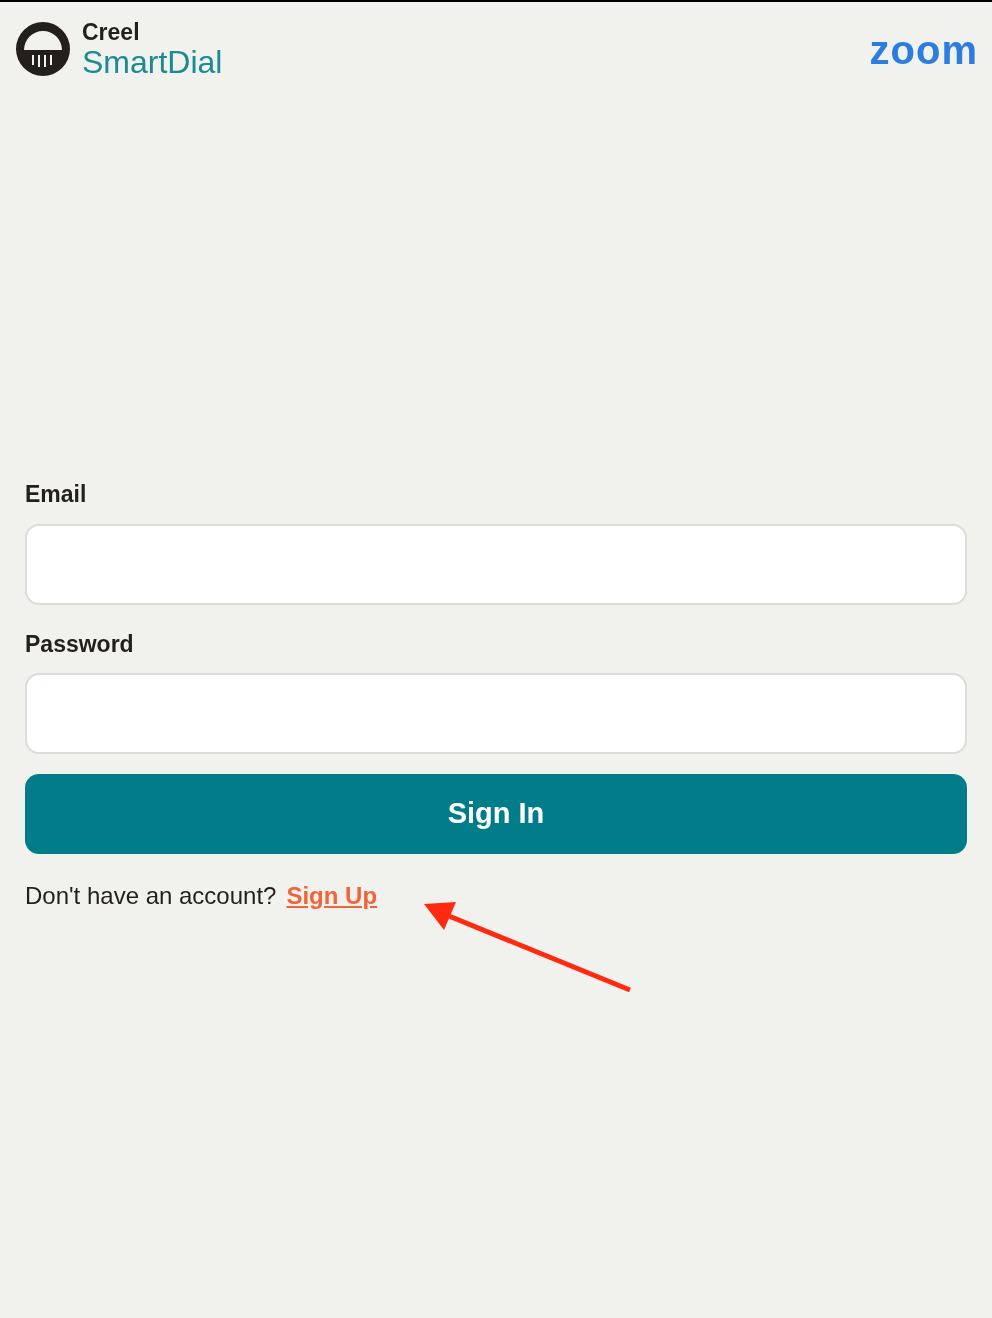  I want to click on email-field, so click(496, 564).